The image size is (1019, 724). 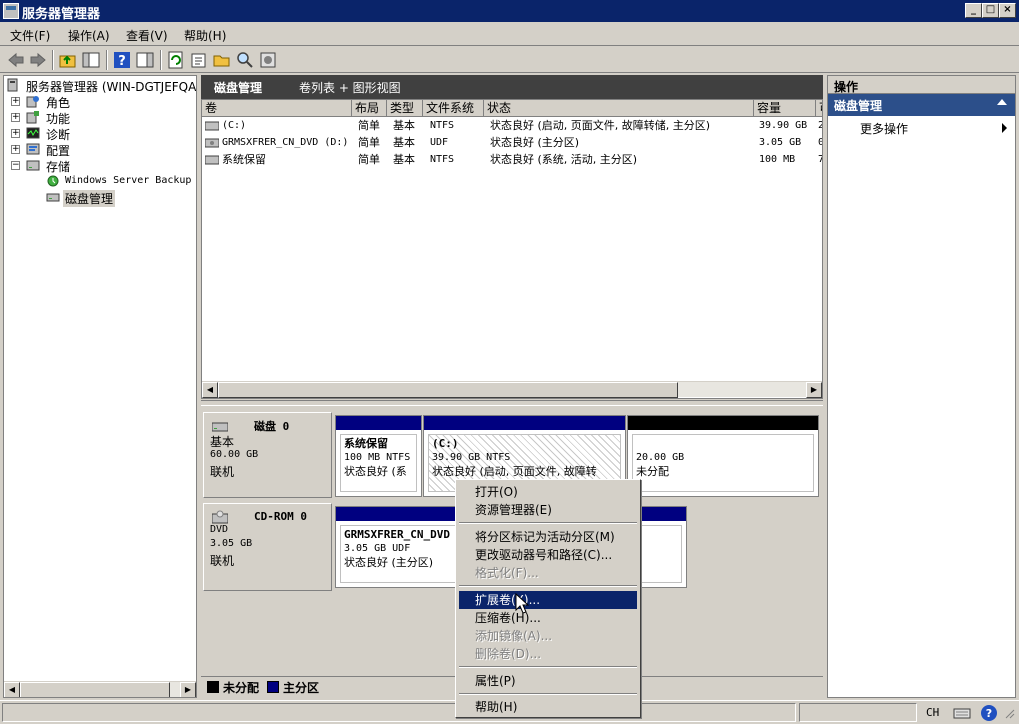 I want to click on ctx-mark-active: 将分区标记为活动分区(M), so click(x=548, y=537).